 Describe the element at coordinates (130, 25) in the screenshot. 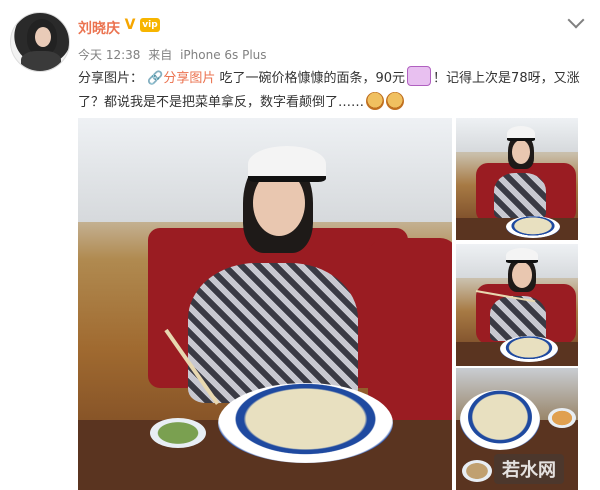

I see `verified-badge-icon: V` at that location.